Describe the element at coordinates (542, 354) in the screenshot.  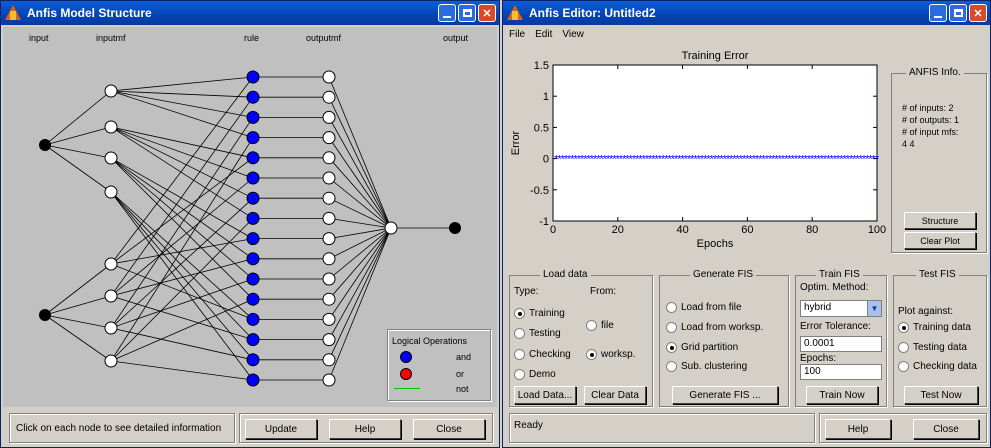
I see `type-checking-radio: Checking` at that location.